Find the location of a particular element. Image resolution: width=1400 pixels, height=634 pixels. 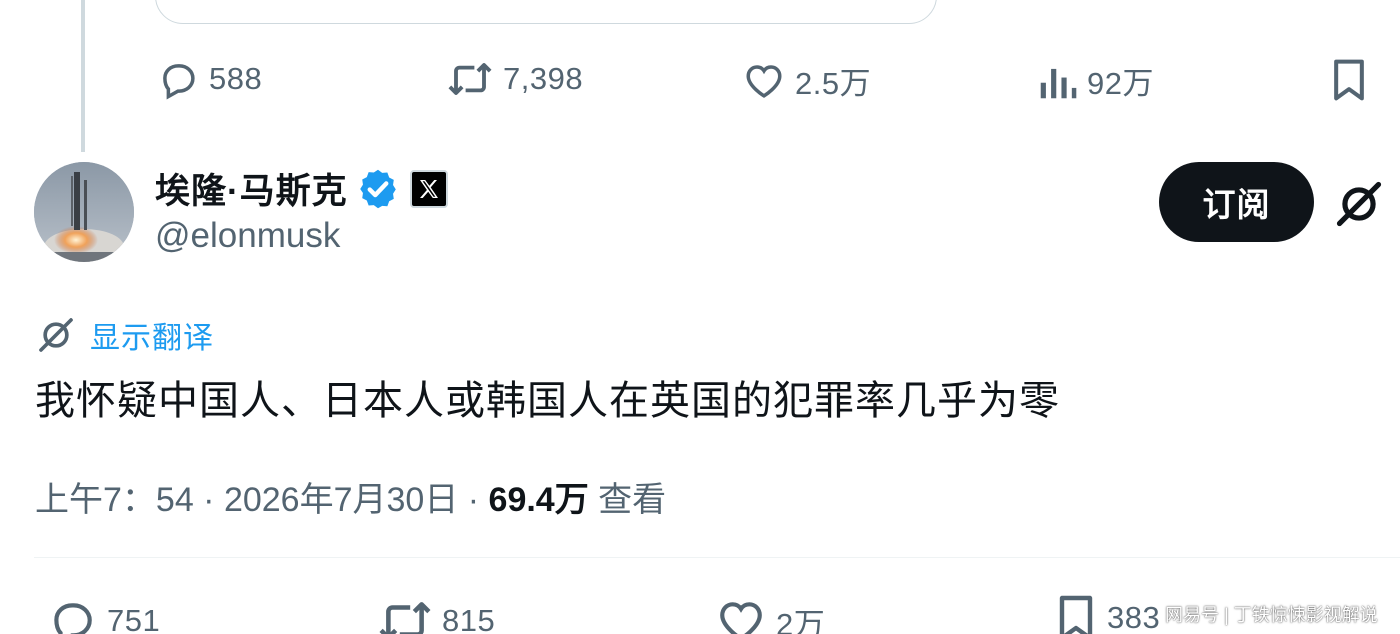

subscribe-button: 订阅 is located at coordinates (1236, 202).